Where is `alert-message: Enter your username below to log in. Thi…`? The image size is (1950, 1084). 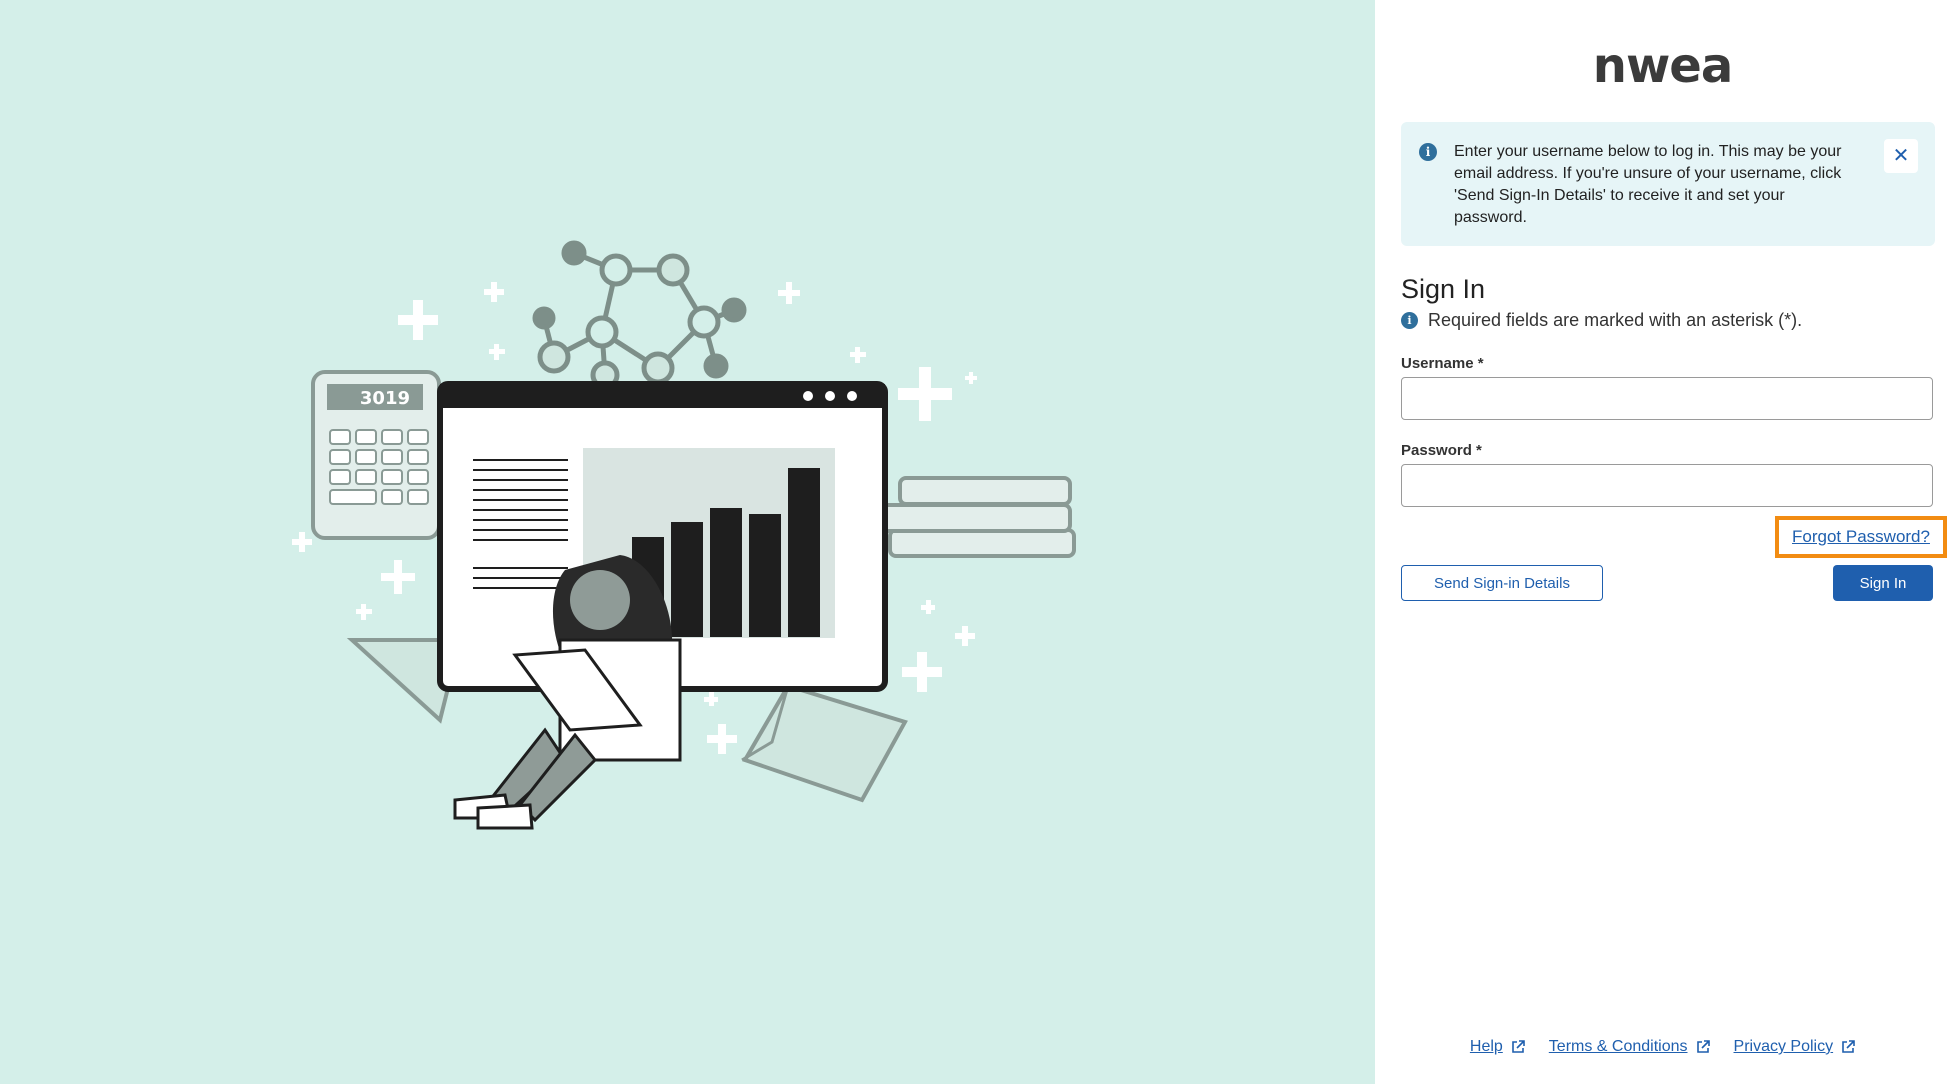 alert-message: Enter your username below to log in. Thi… is located at coordinates (1648, 184).